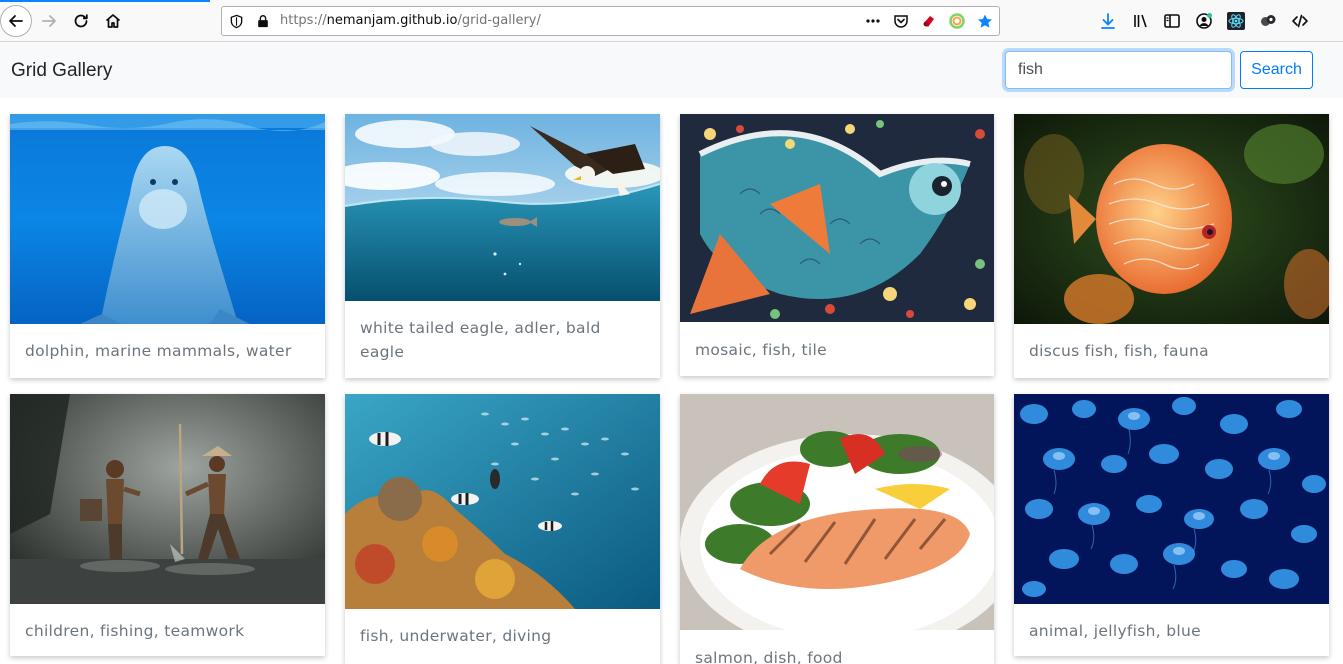  What do you see at coordinates (837, 512) in the screenshot?
I see `salmon-dish-photo` at bounding box center [837, 512].